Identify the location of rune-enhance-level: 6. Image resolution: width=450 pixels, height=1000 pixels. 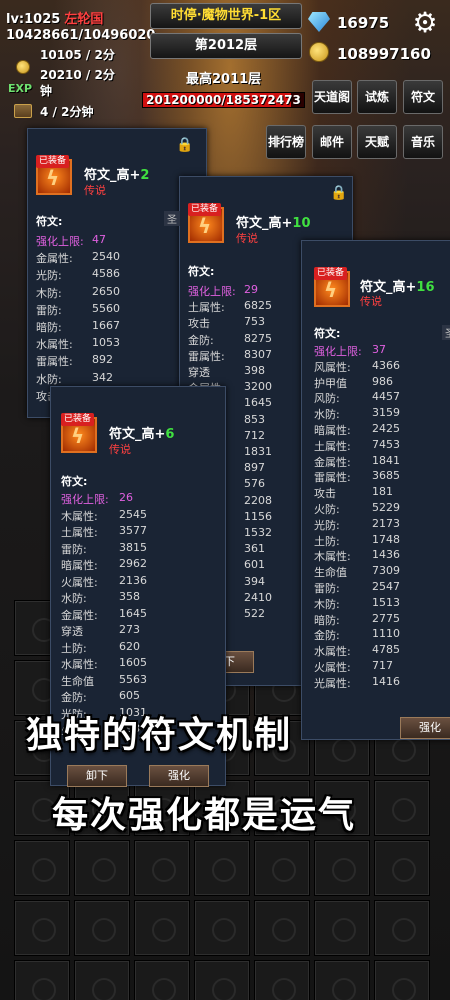
(170, 434).